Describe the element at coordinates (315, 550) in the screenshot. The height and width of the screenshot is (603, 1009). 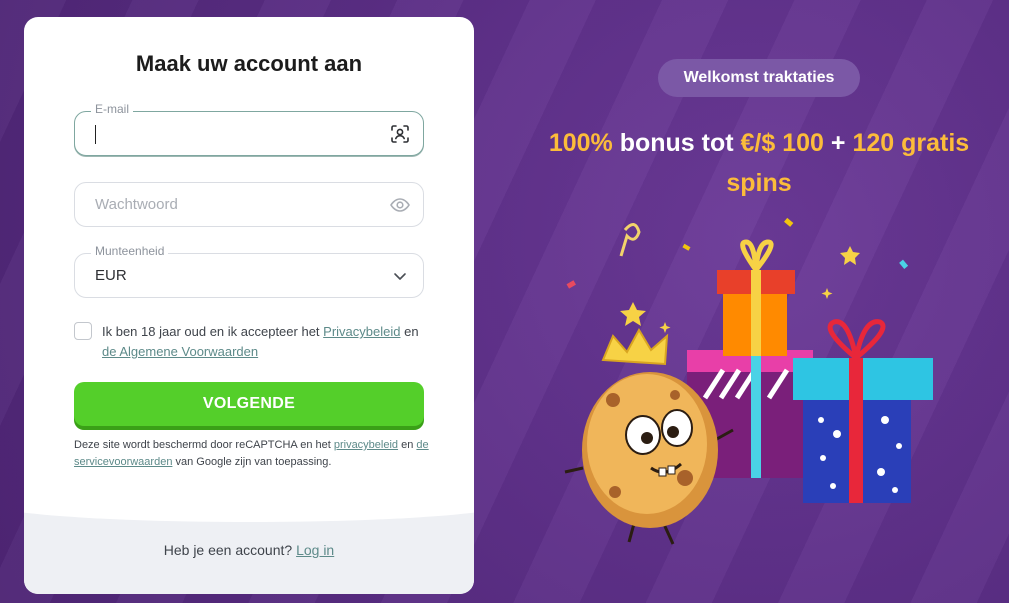
I see `login-link: Log in` at that location.